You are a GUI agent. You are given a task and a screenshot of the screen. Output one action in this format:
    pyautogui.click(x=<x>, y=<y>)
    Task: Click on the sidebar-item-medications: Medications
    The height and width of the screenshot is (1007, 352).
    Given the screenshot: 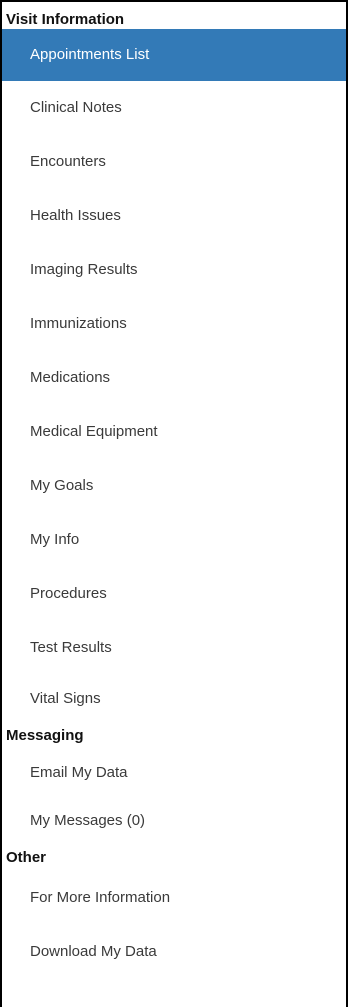 What is the action you would take?
    pyautogui.click(x=174, y=378)
    